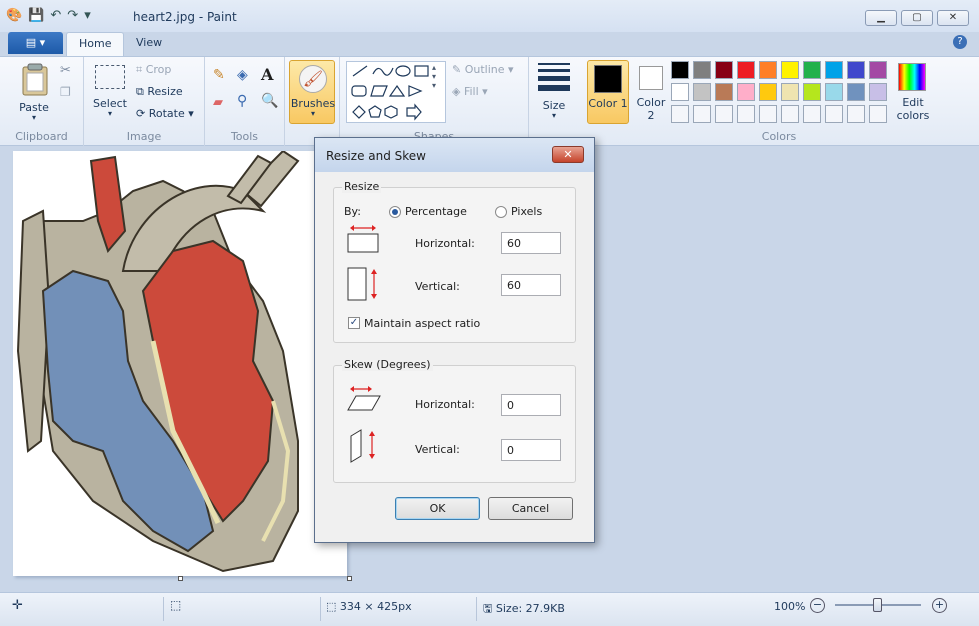 The width and height of the screenshot is (979, 626). Describe the element at coordinates (395, 212) in the screenshot. I see `percentage-radio` at that location.